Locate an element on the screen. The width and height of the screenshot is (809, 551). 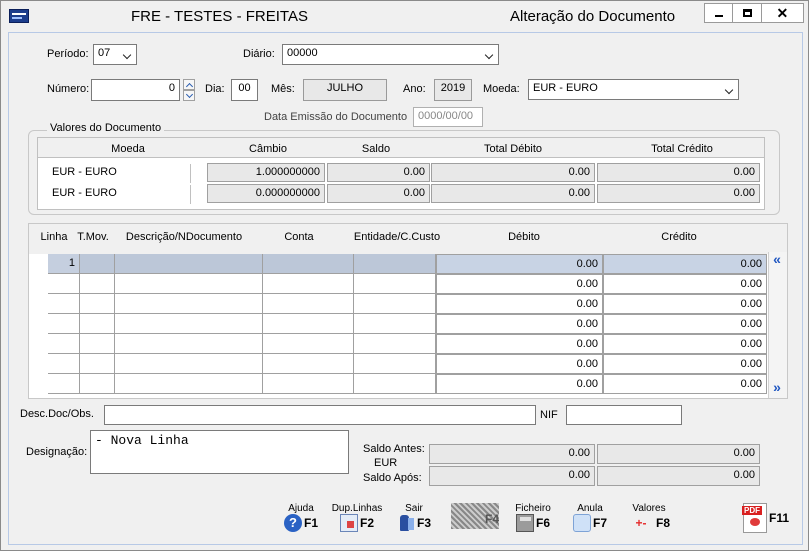
data-emissao-input: 0000/00/00 is located at coordinates (448, 117).